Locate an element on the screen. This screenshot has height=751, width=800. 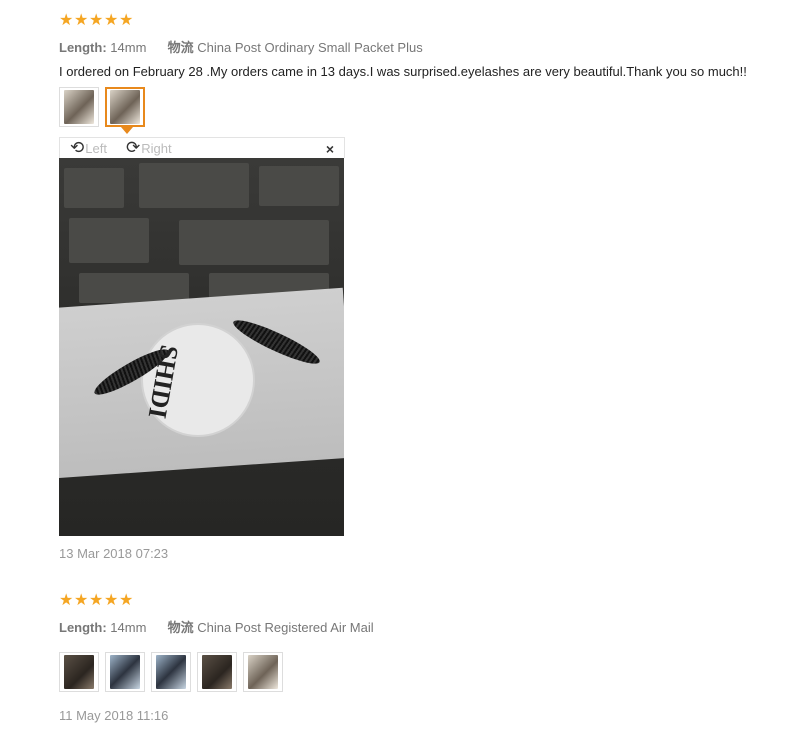
review-date: 13 Mar 2018 07:23 is located at coordinates (114, 553).